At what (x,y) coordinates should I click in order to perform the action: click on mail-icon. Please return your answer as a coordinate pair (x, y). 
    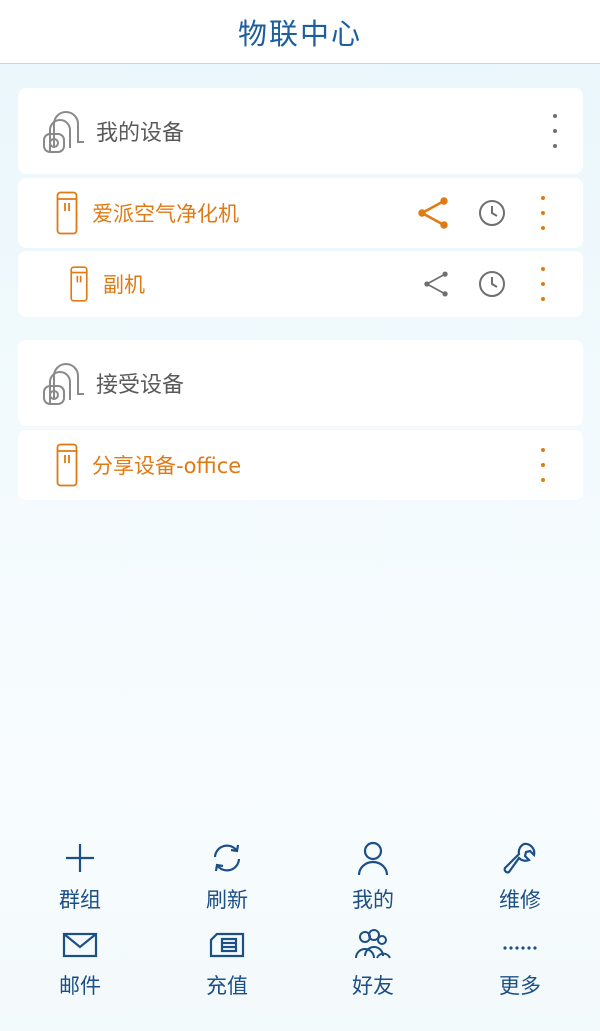
    Looking at the image, I should click on (80, 945).